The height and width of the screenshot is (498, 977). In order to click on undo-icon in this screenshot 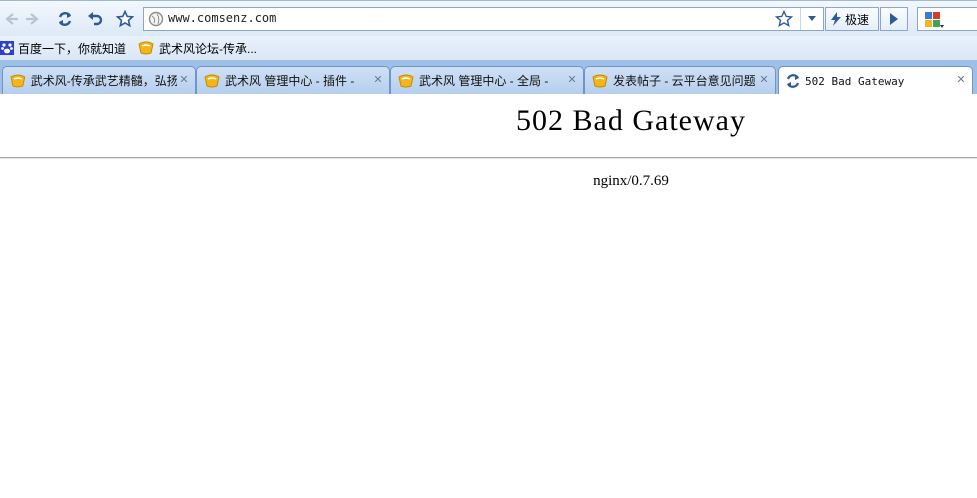, I will do `click(95, 19)`.